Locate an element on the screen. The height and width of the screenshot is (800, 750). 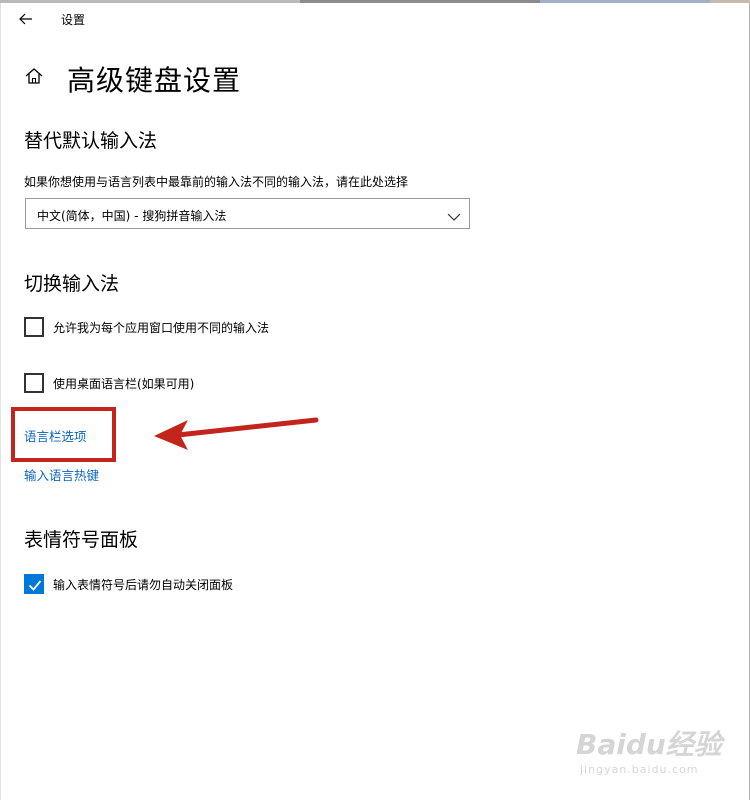
chevron-down-icon is located at coordinates (454, 214).